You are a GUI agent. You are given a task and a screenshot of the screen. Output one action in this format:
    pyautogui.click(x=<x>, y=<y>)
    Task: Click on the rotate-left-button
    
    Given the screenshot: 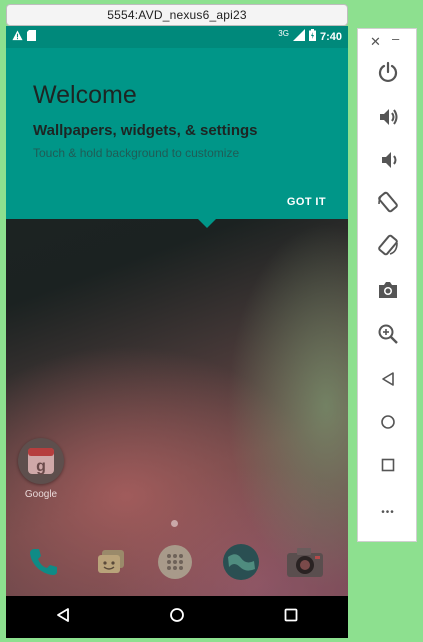 What is the action you would take?
    pyautogui.click(x=388, y=204)
    